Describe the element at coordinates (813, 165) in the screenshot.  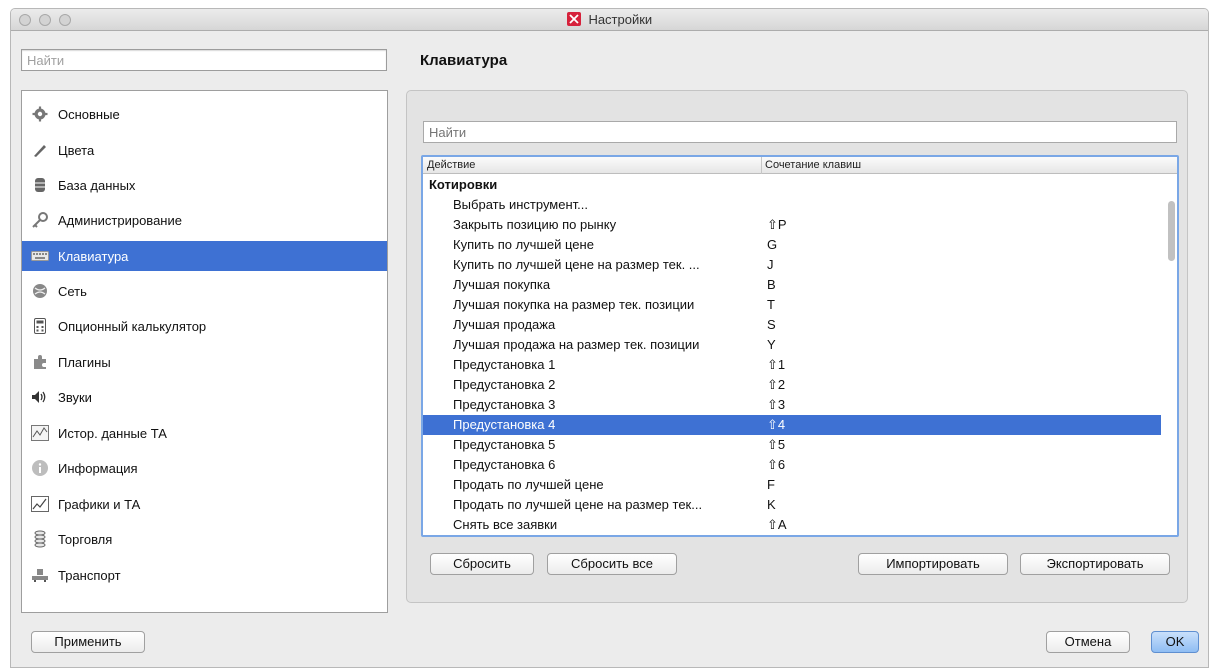
I see `column-header-shortcut: Сочетание клавиш` at that location.